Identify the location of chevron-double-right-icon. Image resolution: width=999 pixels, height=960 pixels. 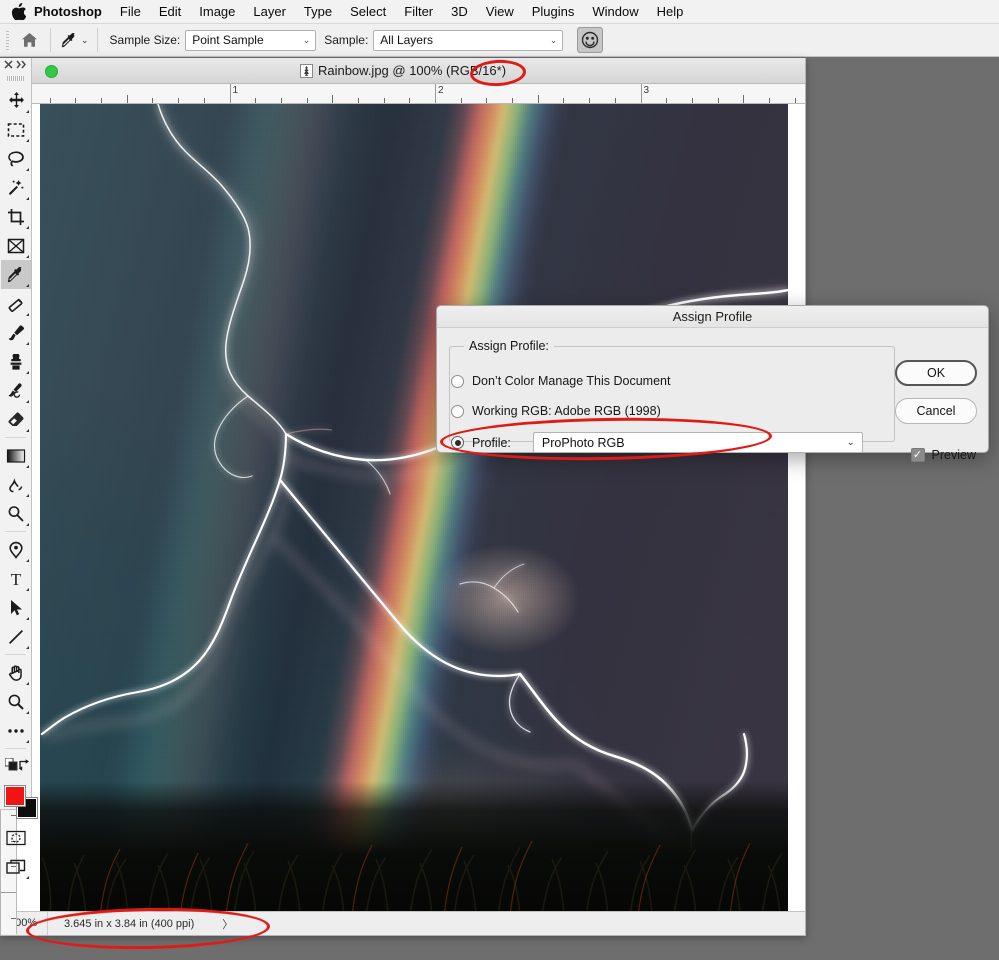
(21, 65).